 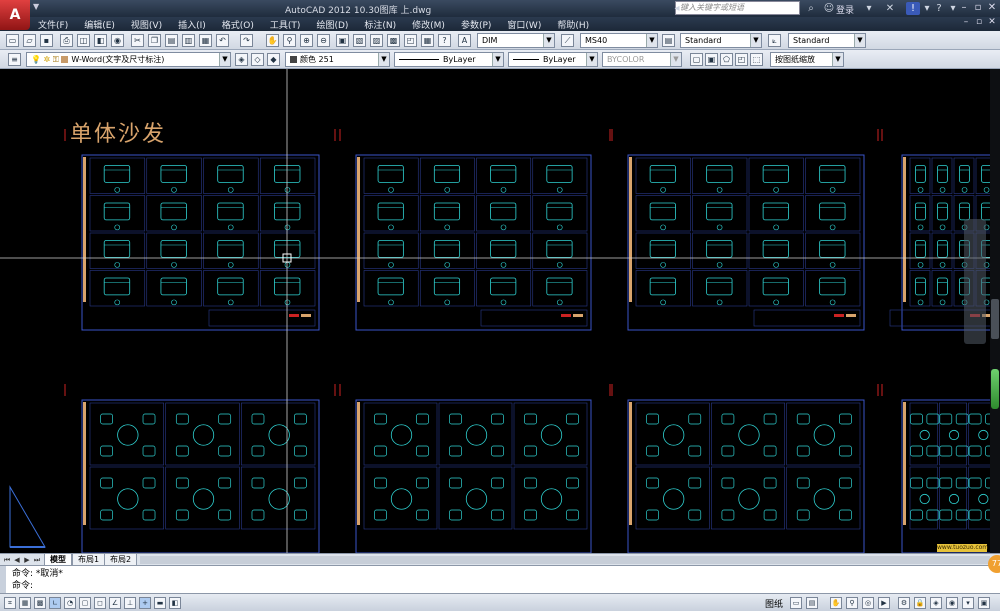 What do you see at coordinates (975, 281) in the screenshot?
I see `navigation-bar` at bounding box center [975, 281].